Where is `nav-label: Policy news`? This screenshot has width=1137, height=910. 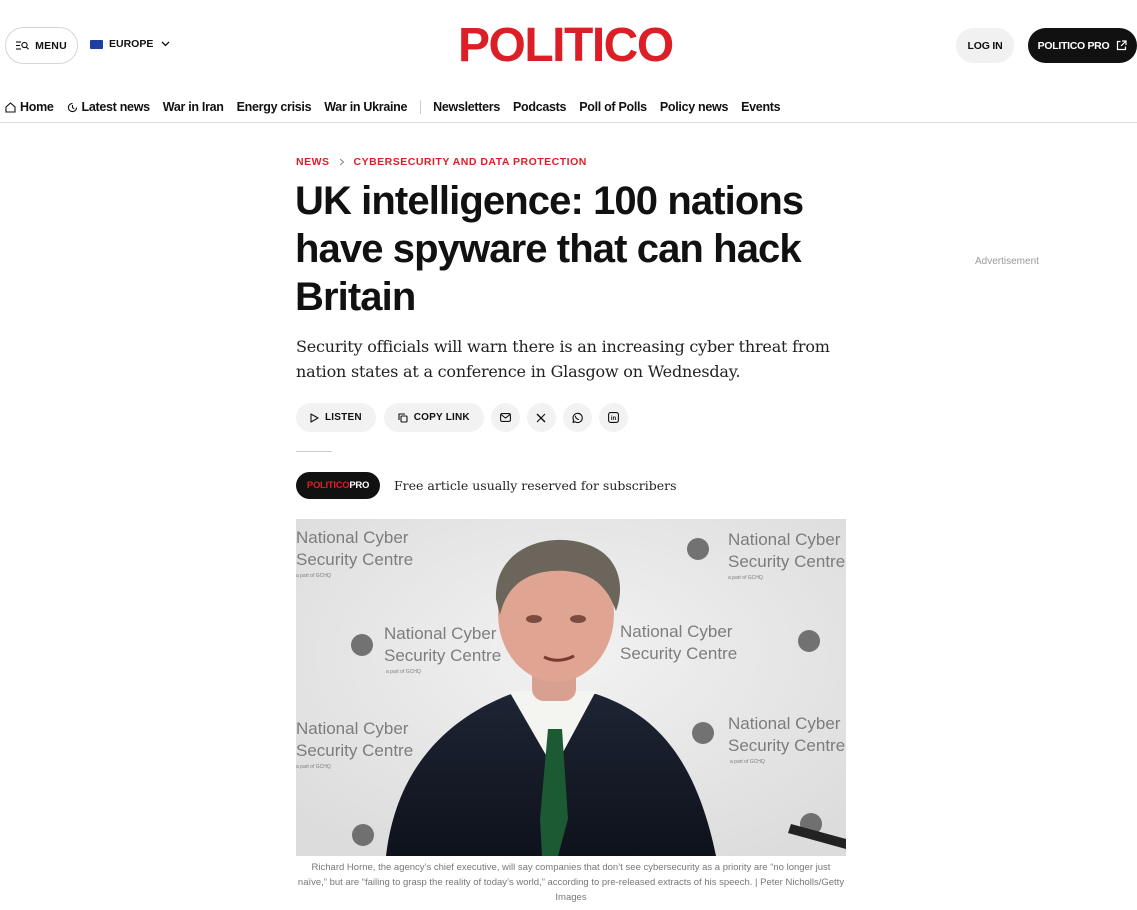 nav-label: Policy news is located at coordinates (694, 107).